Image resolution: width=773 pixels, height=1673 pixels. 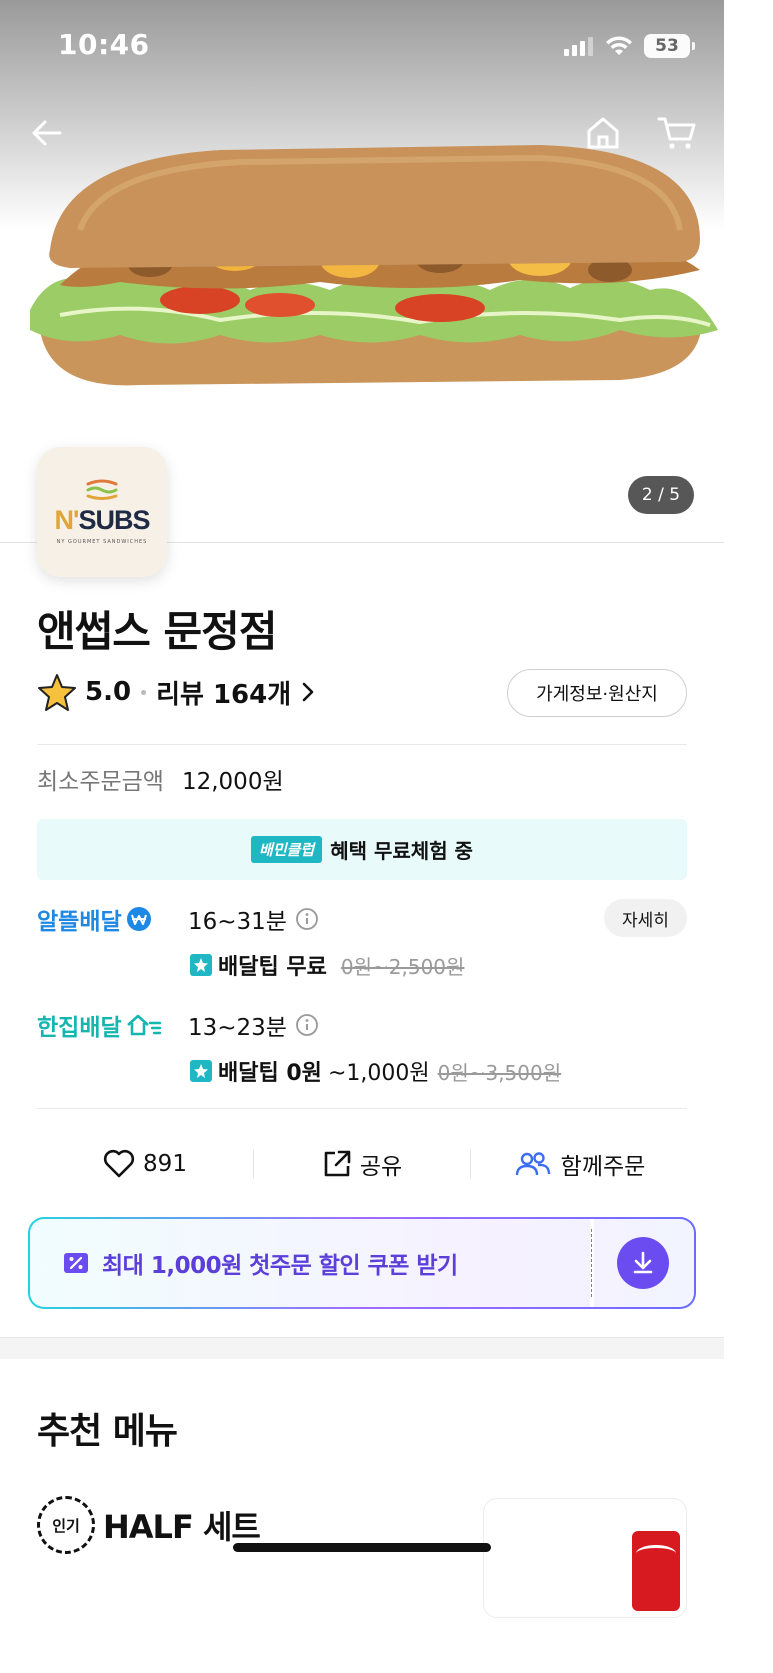 What do you see at coordinates (114, 520) in the screenshot?
I see `logo-wordmark-rest: SUBS` at bounding box center [114, 520].